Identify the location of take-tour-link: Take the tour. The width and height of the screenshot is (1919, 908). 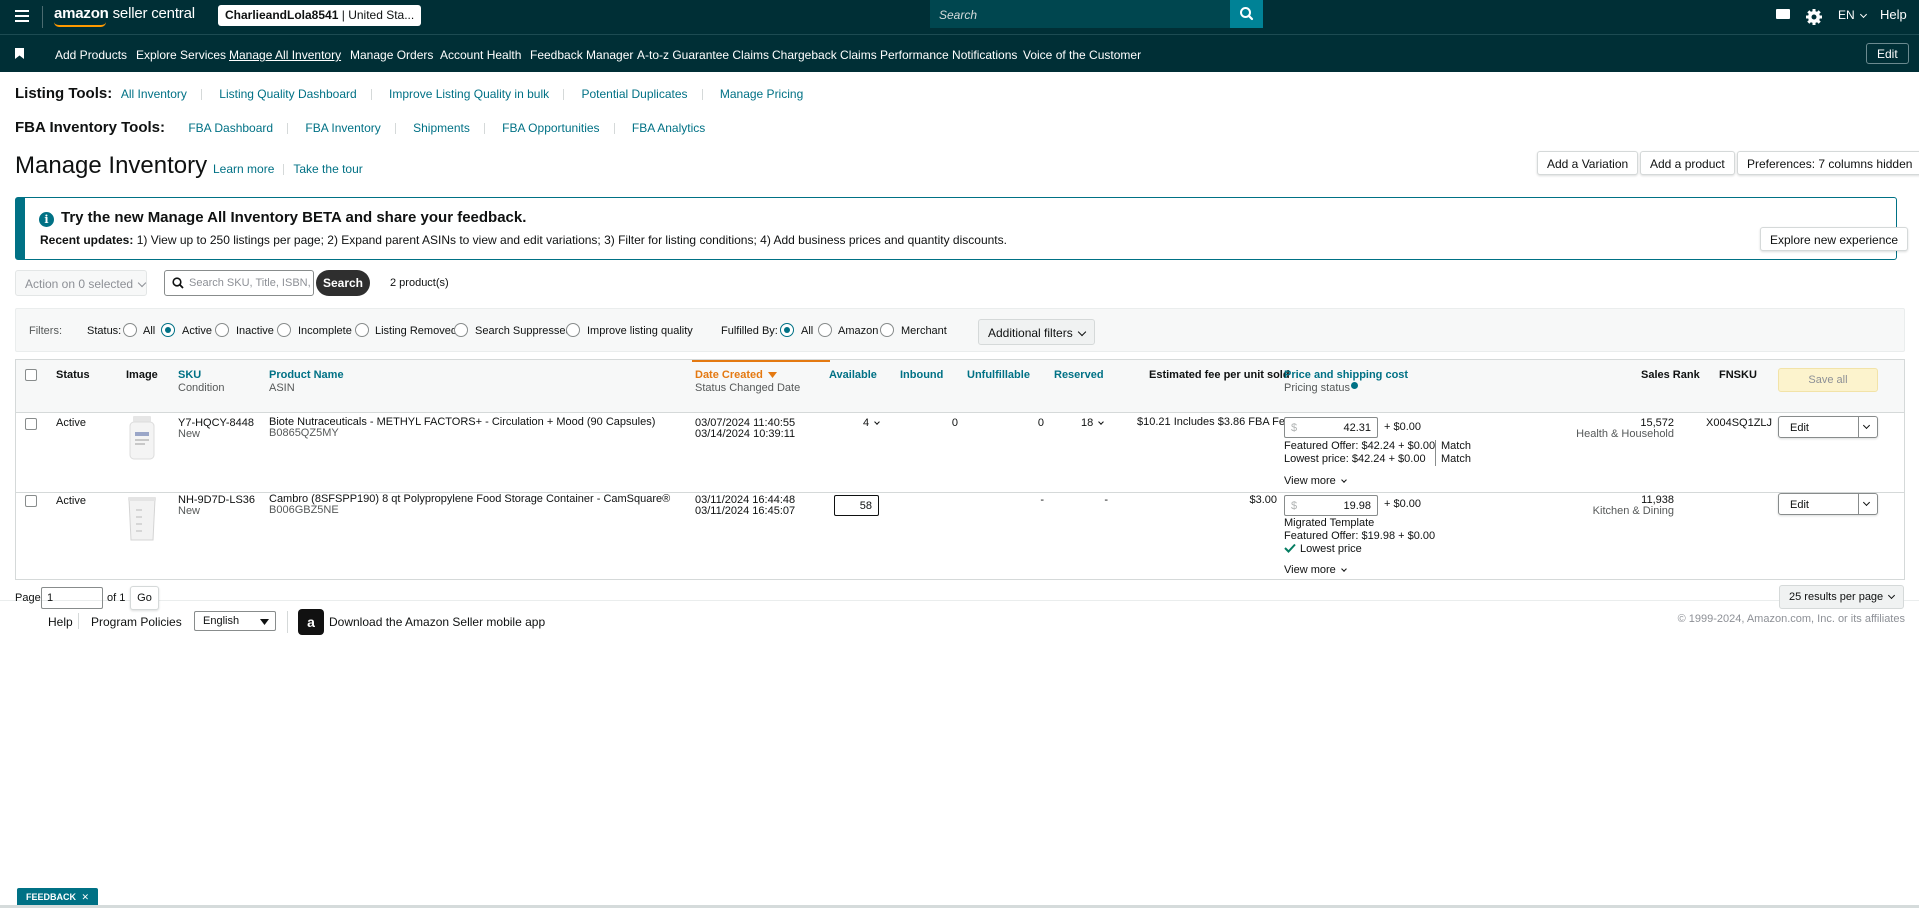
(327, 169).